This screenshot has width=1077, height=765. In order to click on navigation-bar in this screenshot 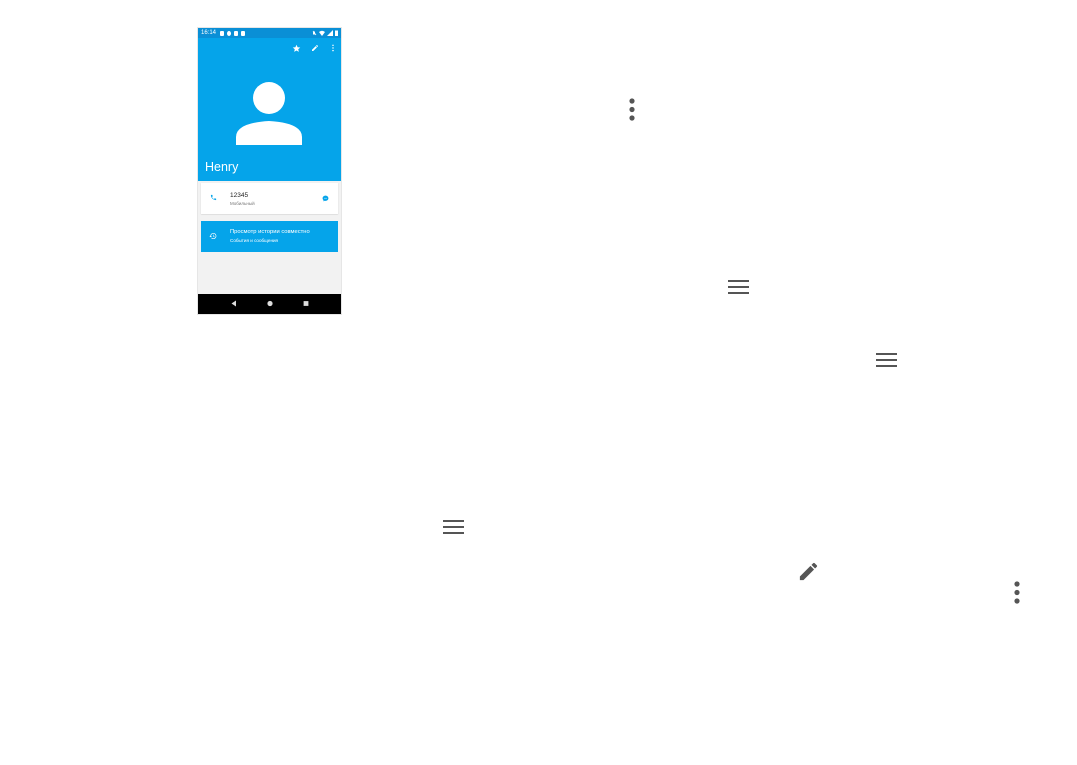, I will do `click(269, 304)`.